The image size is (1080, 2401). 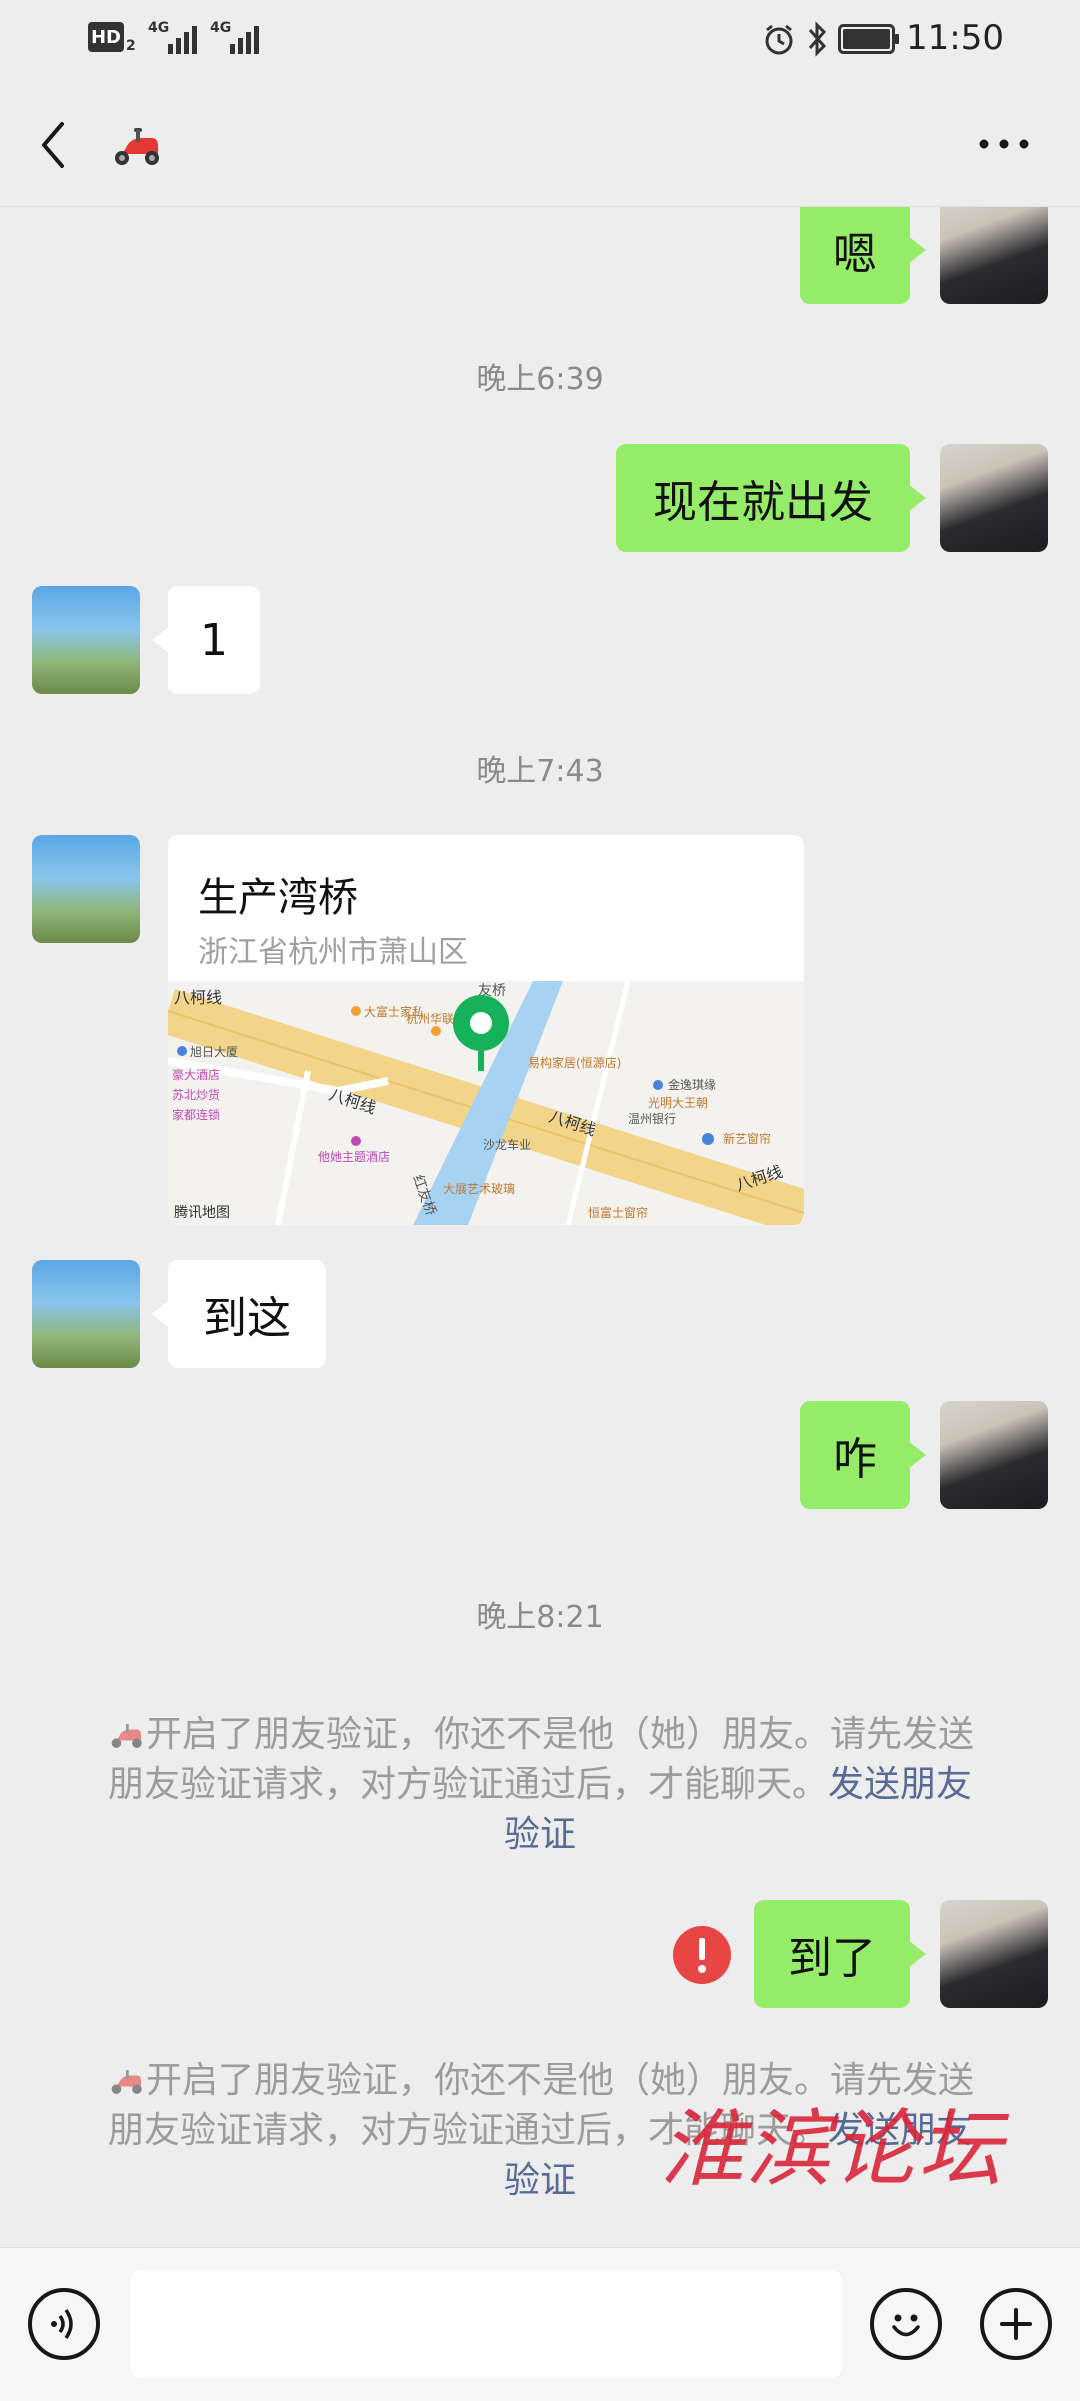 I want to click on plus-icon, so click(x=1016, y=2324).